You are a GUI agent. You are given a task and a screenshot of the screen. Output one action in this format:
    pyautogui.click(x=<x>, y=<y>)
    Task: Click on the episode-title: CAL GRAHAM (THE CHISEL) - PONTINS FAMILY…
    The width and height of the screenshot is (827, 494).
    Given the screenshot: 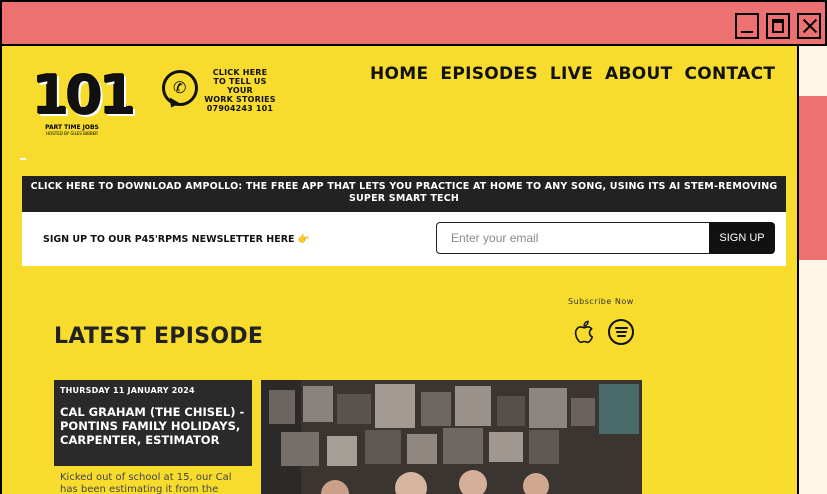 What is the action you would take?
    pyautogui.click(x=153, y=426)
    